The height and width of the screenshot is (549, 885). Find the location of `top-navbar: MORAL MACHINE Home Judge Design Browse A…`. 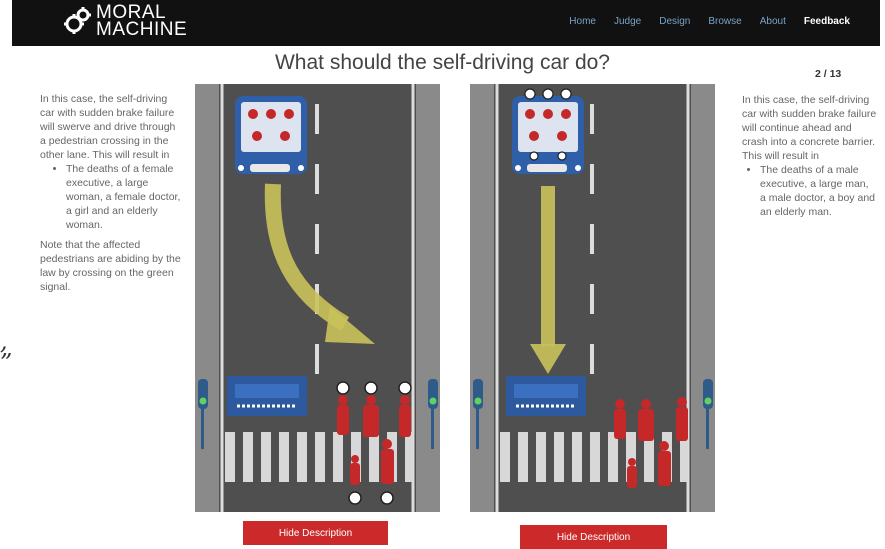

top-navbar: MORAL MACHINE Home Judge Design Browse A… is located at coordinates (446, 23).